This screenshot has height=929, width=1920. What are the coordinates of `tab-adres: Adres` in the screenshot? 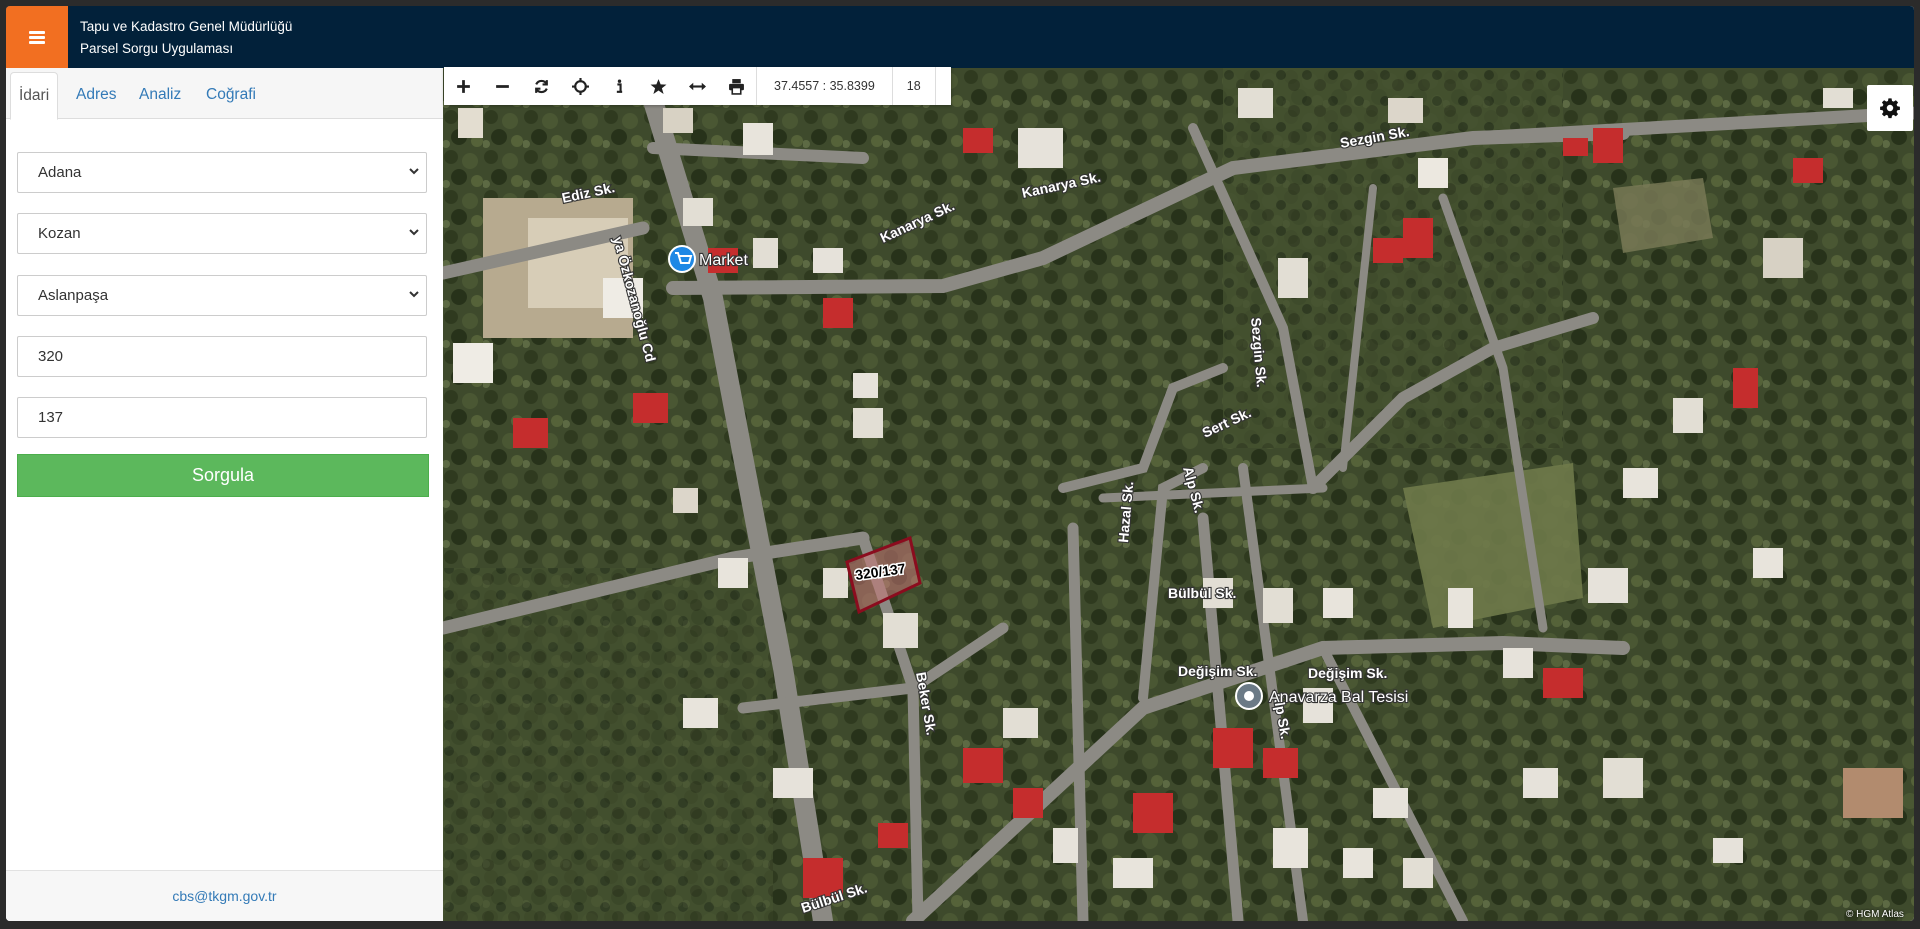 It's located at (96, 95).